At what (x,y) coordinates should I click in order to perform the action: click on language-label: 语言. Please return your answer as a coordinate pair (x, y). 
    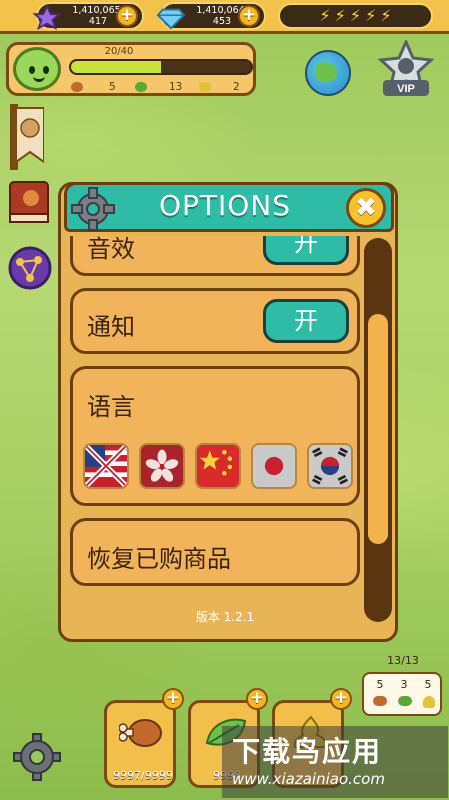
    Looking at the image, I should click on (111, 407).